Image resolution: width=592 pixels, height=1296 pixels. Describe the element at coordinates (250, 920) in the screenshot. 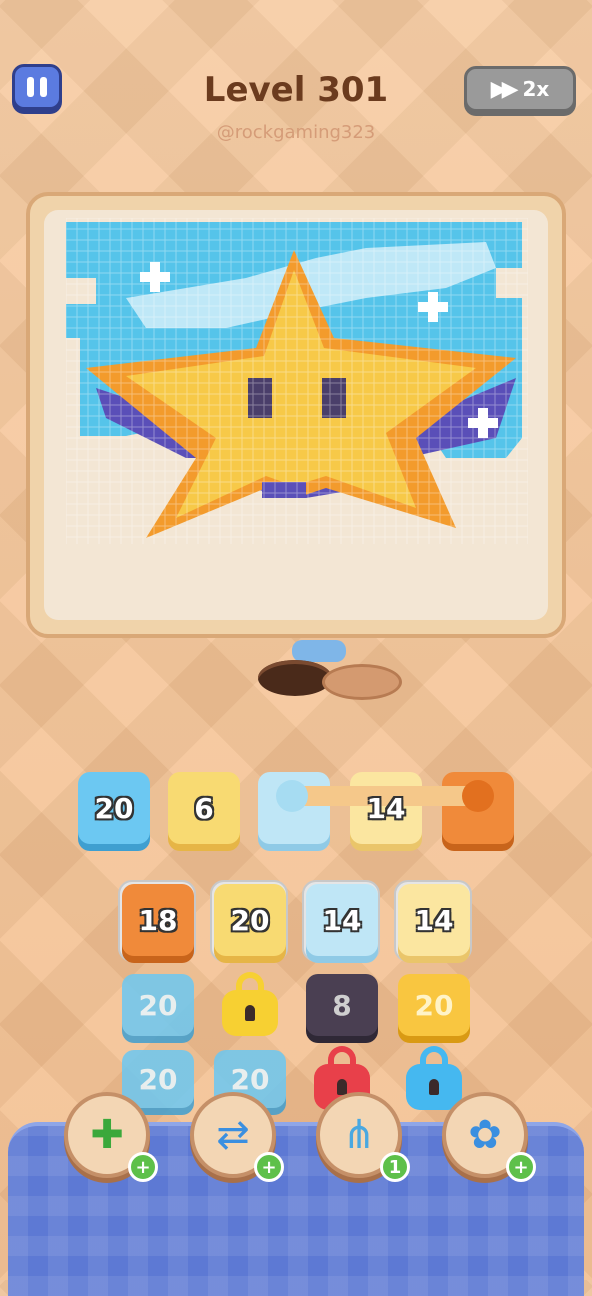

I see `grid-tile-r1c2: 20` at that location.